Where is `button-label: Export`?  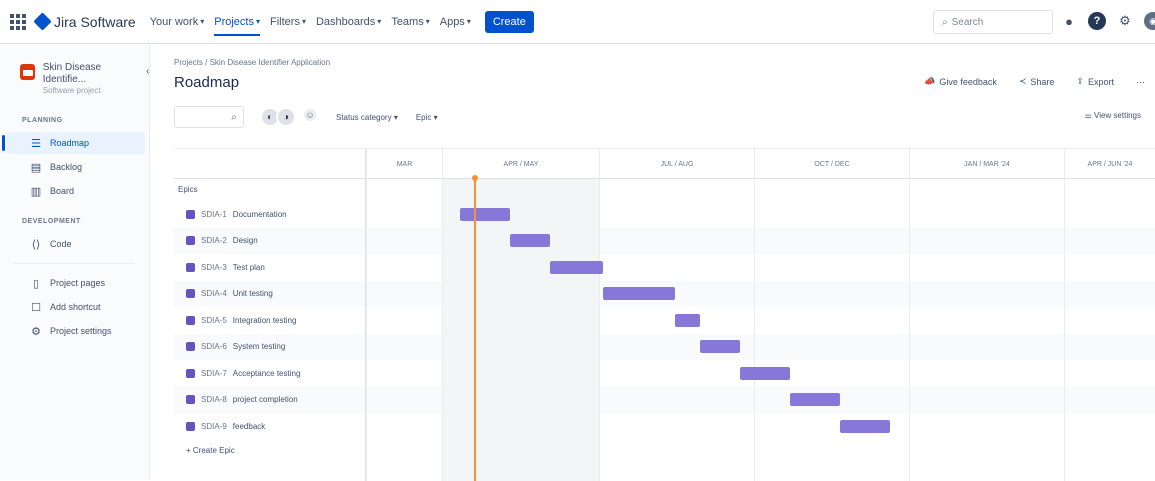
button-label: Export is located at coordinates (1100, 81).